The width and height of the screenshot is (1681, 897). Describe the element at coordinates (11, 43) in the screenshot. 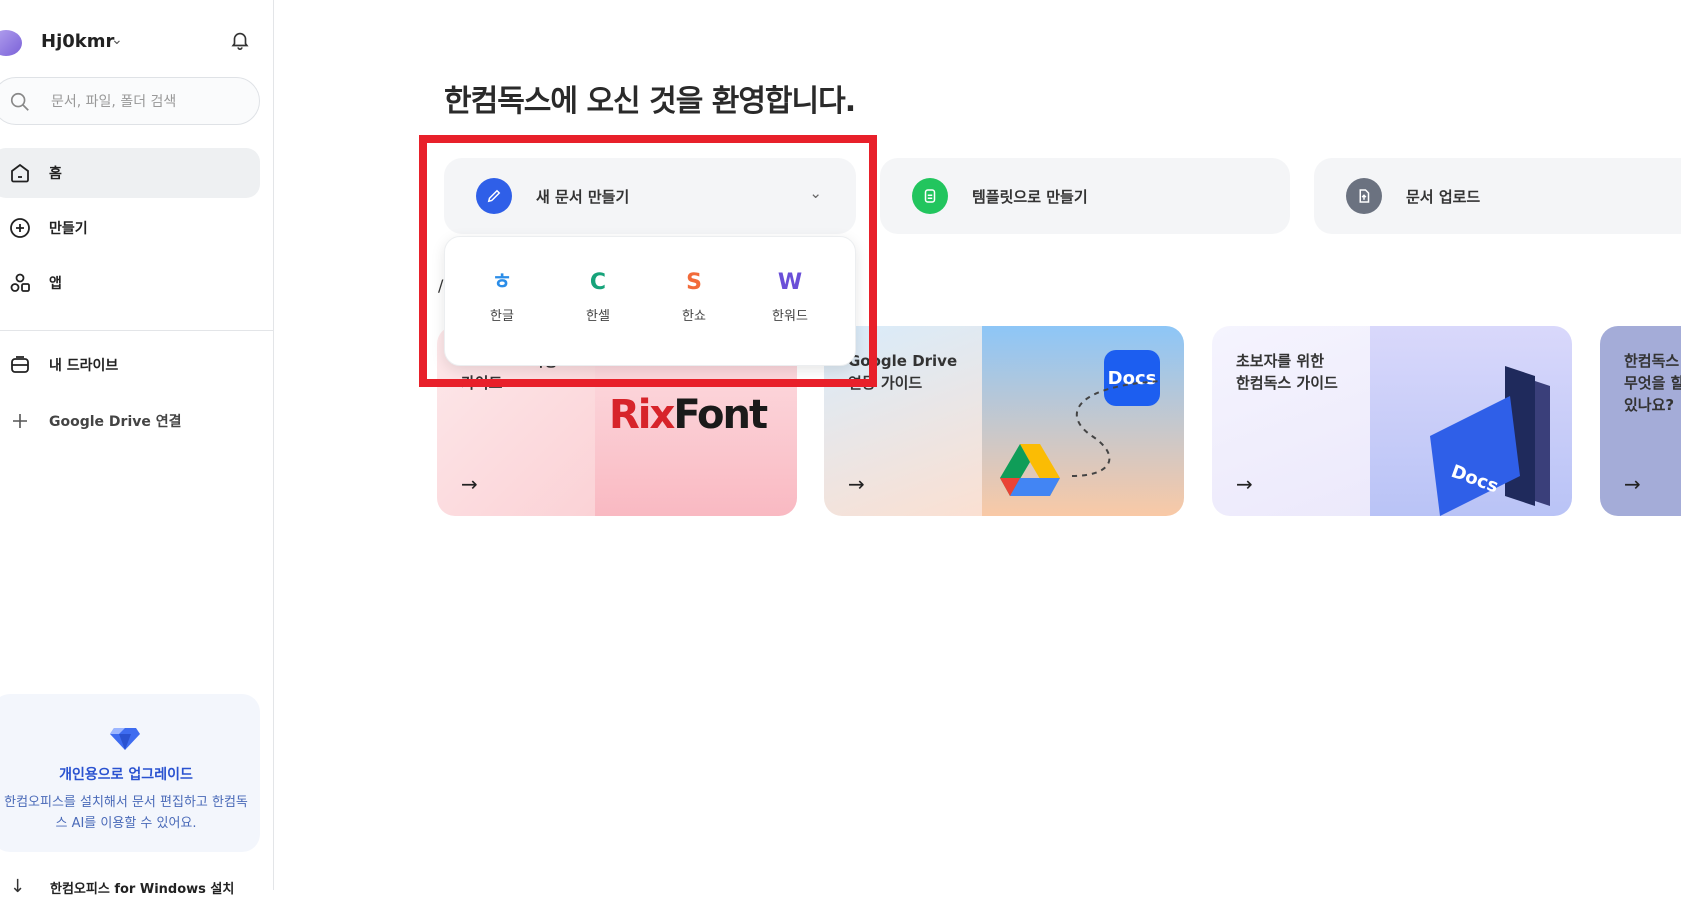

I see `avatar` at that location.